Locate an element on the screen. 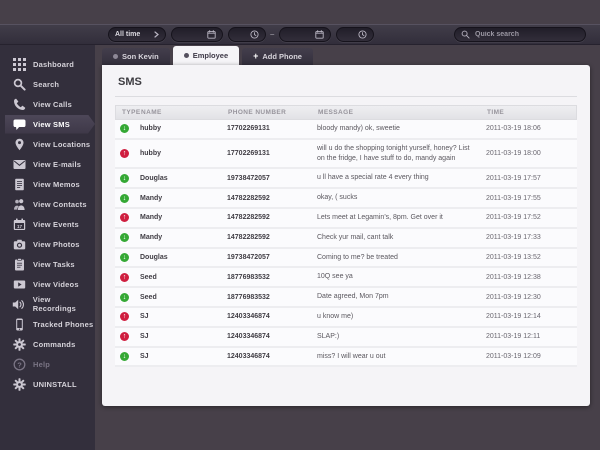 This screenshot has width=600, height=450. sms-phone: 17702269131 is located at coordinates (248, 154).